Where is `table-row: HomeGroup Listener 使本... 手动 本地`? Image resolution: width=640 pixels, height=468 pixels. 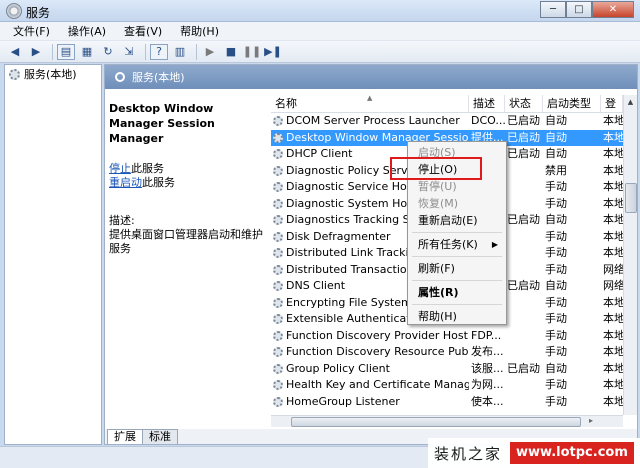 table-row: HomeGroup Listener 使本... 手动 本地 is located at coordinates (447, 402).